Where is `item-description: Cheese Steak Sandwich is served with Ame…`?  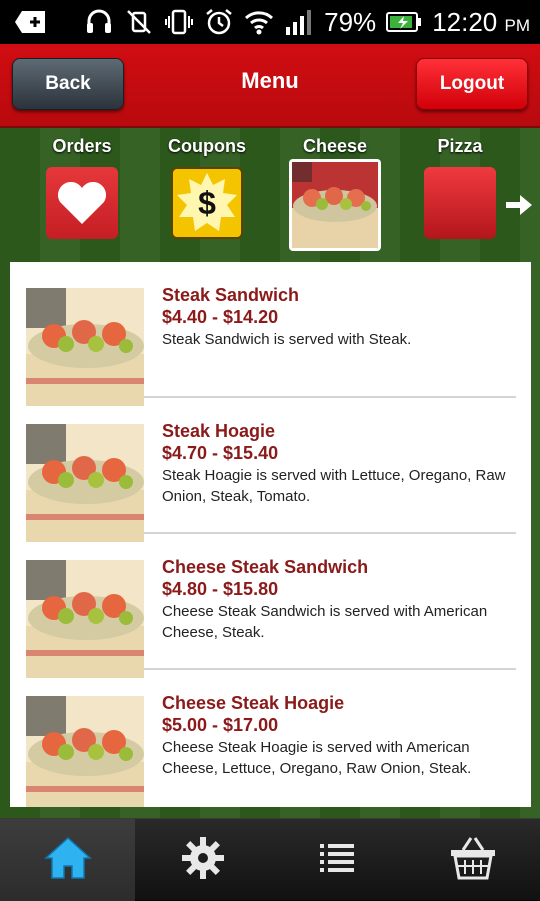 item-description: Cheese Steak Sandwich is served with Ame… is located at coordinates (325, 622).